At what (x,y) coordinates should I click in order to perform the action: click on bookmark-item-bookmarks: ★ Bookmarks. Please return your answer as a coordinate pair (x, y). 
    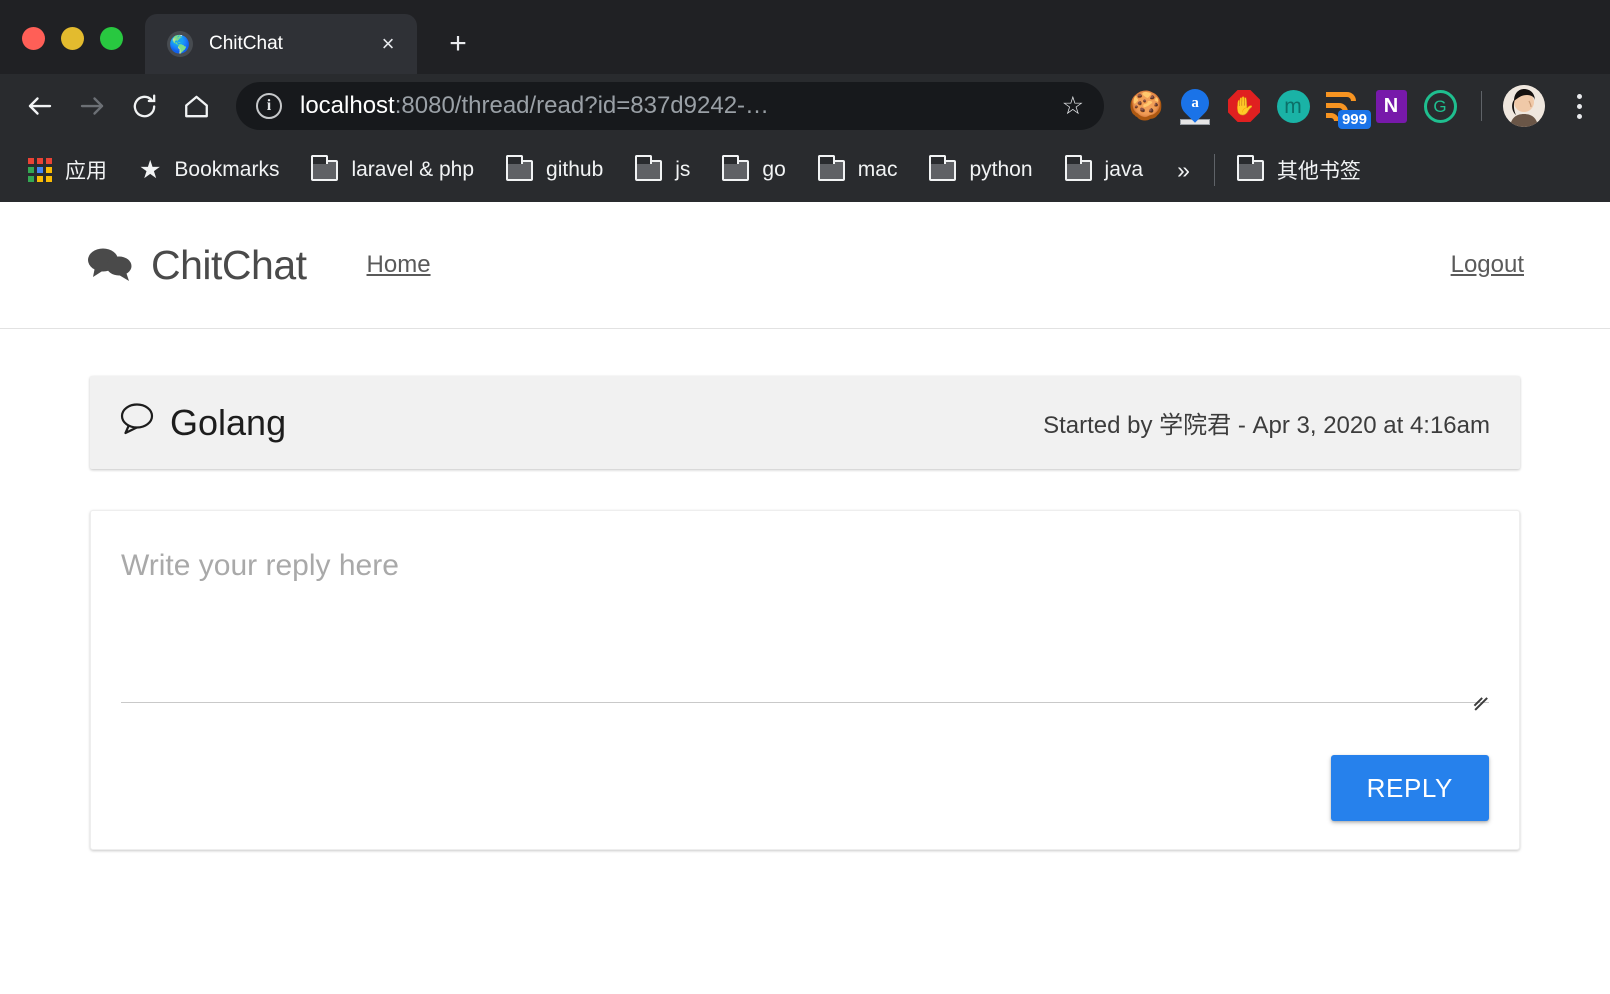
    Looking at the image, I should click on (209, 169).